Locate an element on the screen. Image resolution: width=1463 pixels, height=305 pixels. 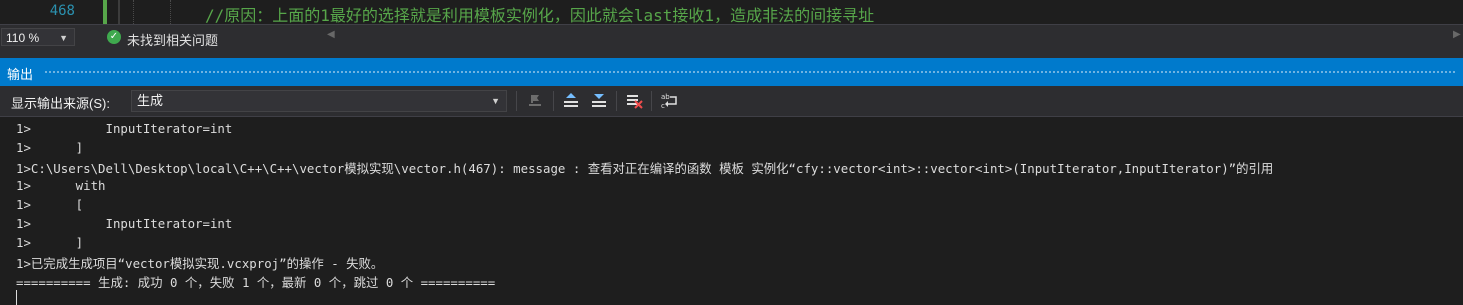
line-number: 468 is located at coordinates (62, 11).